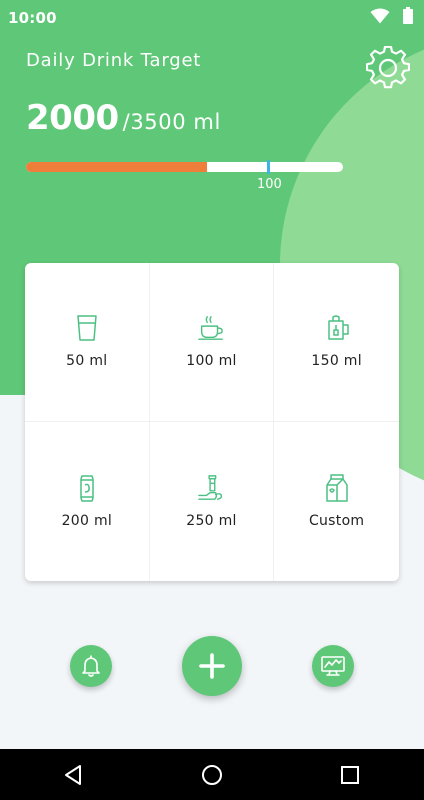 The height and width of the screenshot is (800, 424). I want to click on chart-monitor-icon, so click(333, 666).